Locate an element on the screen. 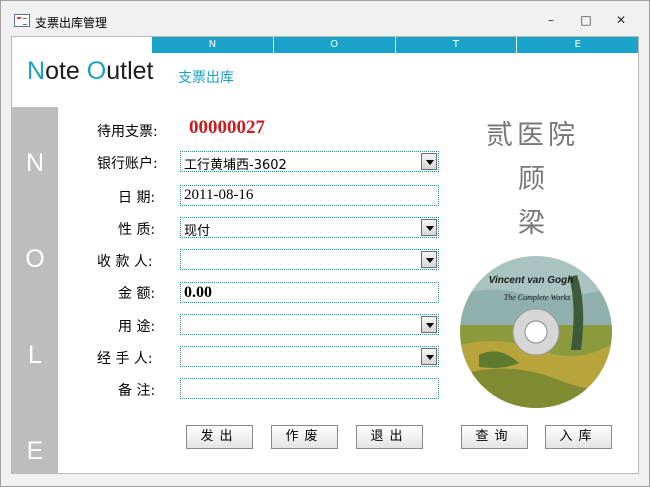 This screenshot has width=650, height=487. cd-disc-image: Vincent van Gogh The Complete Works is located at coordinates (536, 332).